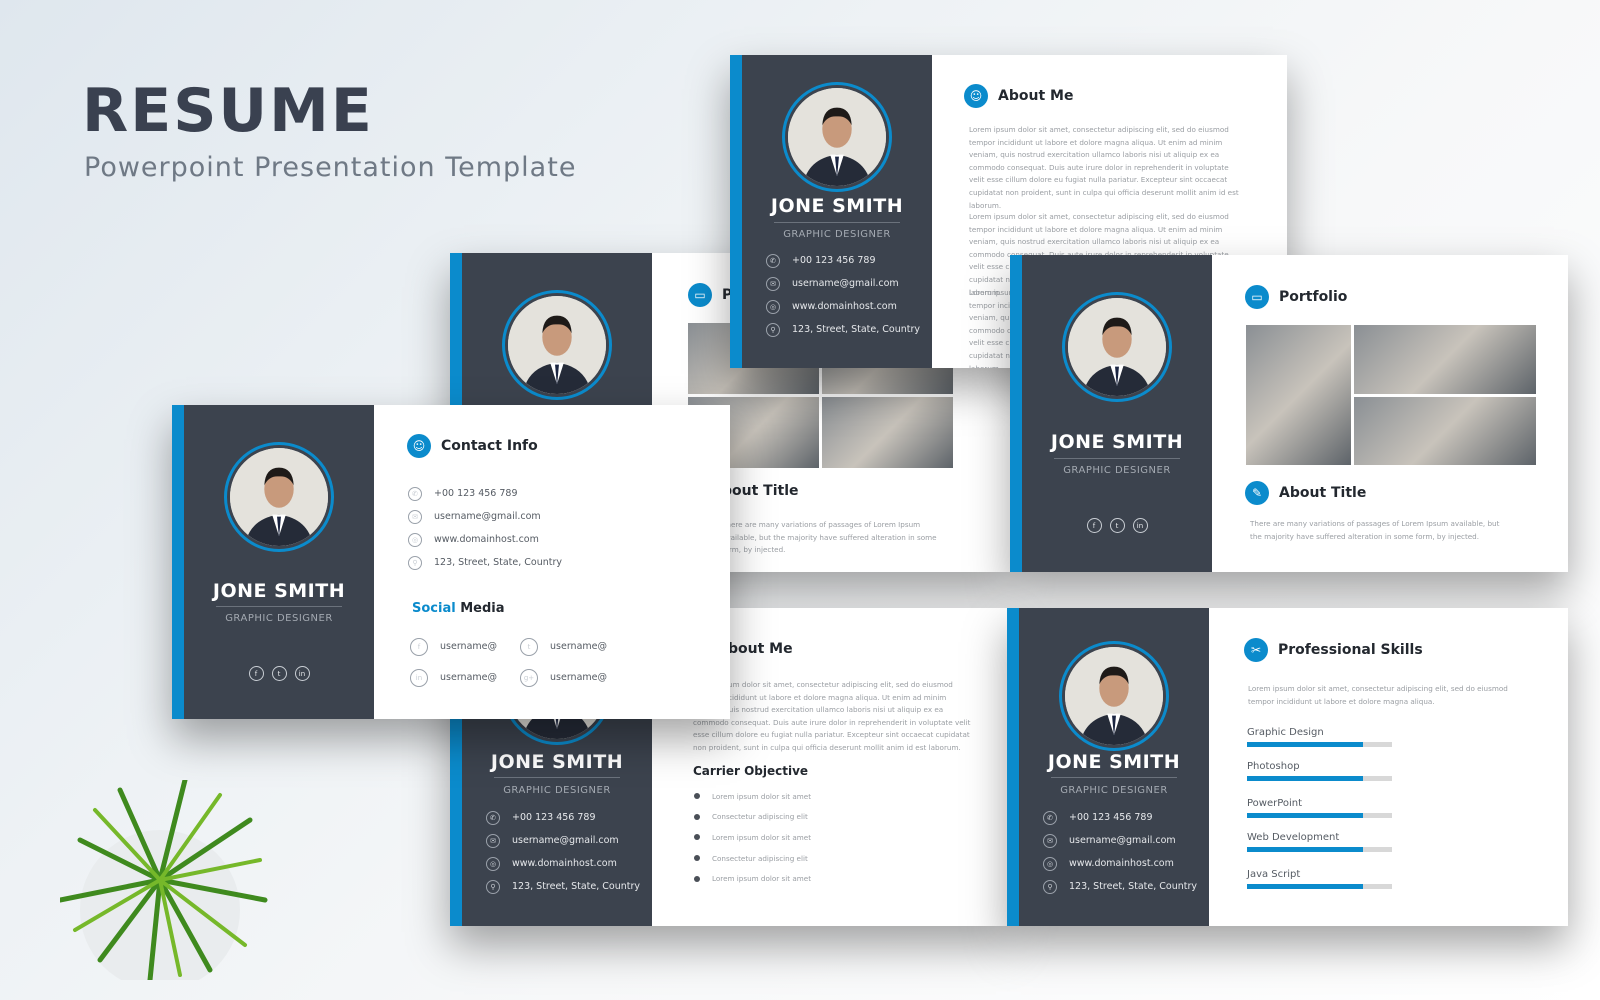 This screenshot has width=1600, height=1000. Describe the element at coordinates (1391, 395) in the screenshot. I see `portfolio-gallery` at that location.